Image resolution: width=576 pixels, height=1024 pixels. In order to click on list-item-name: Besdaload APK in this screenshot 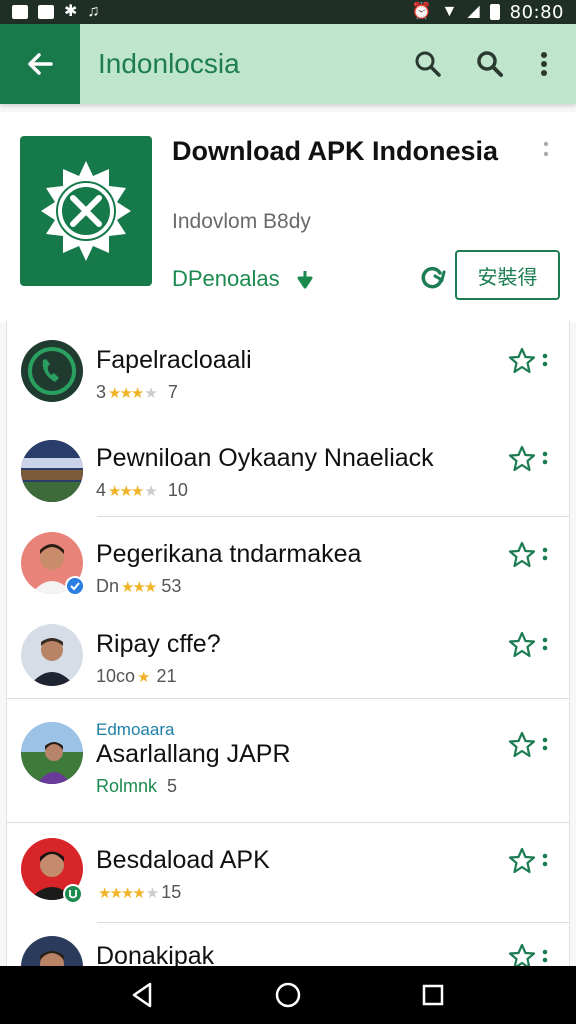, I will do `click(183, 860)`.